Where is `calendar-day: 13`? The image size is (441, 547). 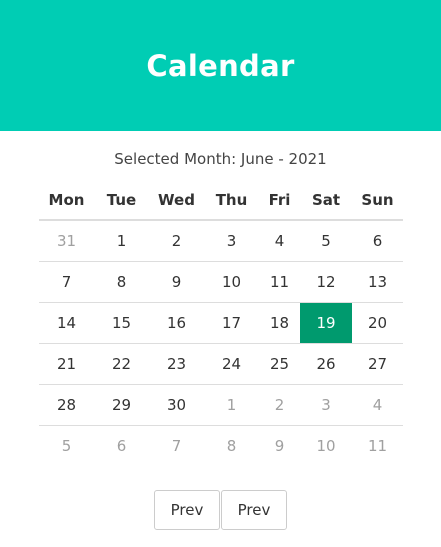 calendar-day: 13 is located at coordinates (377, 282).